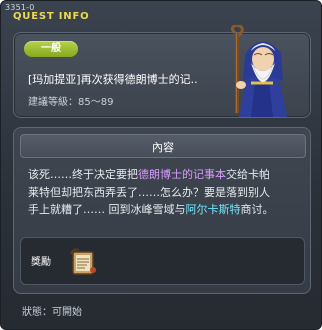  Describe the element at coordinates (107, 209) in the screenshot. I see `description-text: 手上就糟了…… 回到冰峰雪域与` at that location.